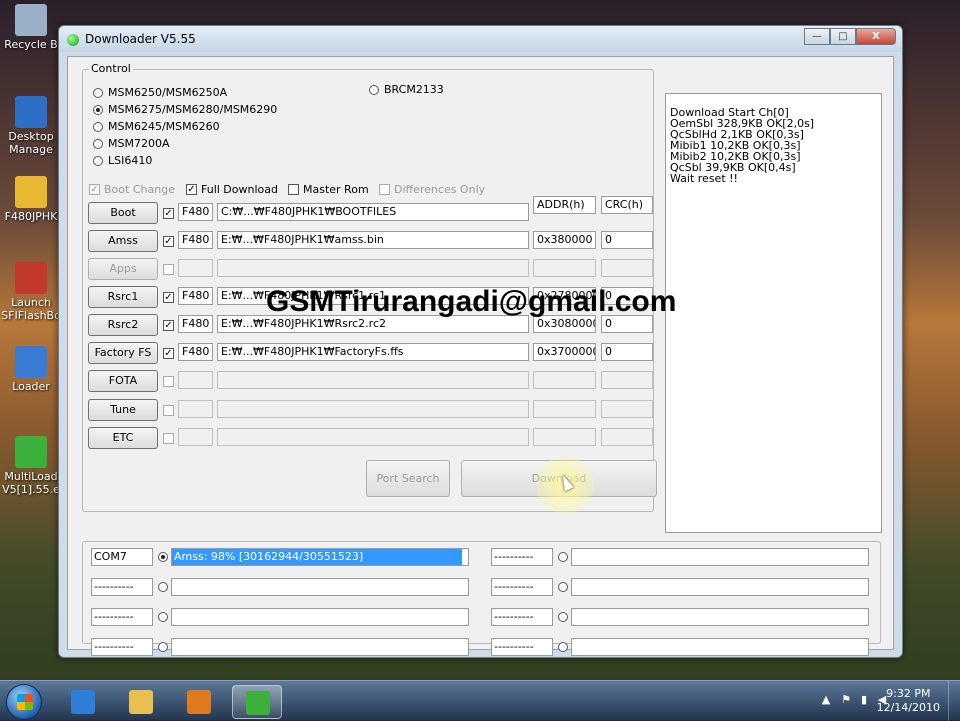  Describe the element at coordinates (846, 700) in the screenshot. I see `flag-icon: ⚑` at that location.